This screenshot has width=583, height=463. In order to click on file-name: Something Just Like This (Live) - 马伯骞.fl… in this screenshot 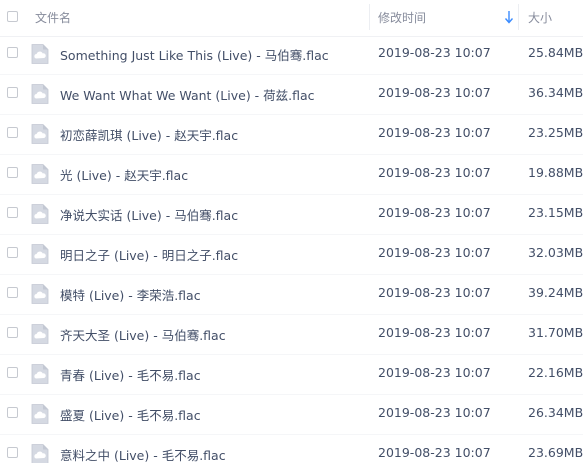, I will do `click(194, 54)`.